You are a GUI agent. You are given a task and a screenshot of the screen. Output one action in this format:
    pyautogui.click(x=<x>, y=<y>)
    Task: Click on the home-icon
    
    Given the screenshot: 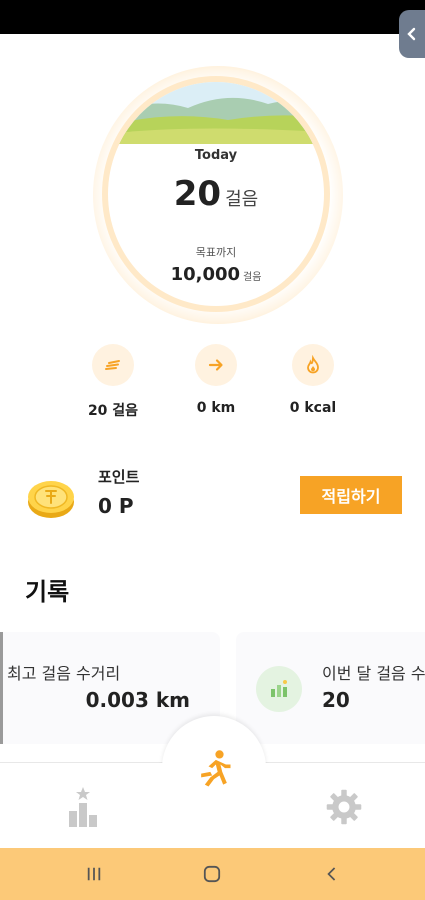 What is the action you would take?
    pyautogui.click(x=212, y=874)
    